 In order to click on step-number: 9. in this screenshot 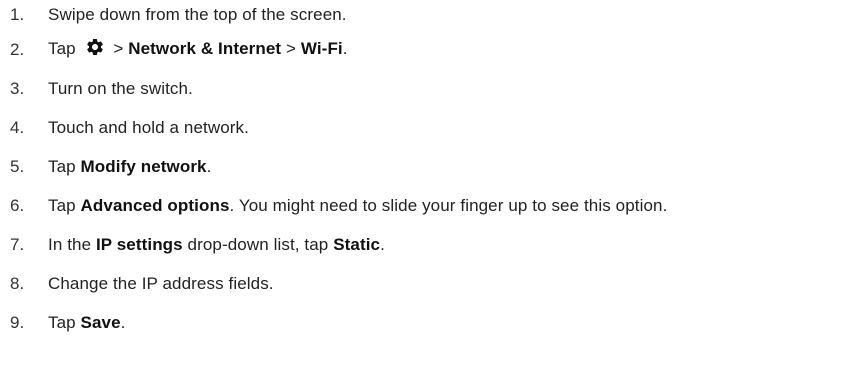, I will do `click(17, 322)`.